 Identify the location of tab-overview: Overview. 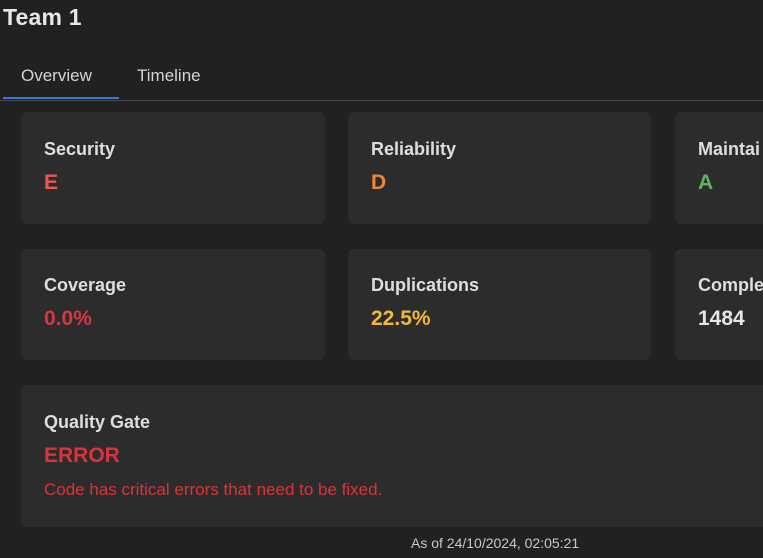
(56, 76).